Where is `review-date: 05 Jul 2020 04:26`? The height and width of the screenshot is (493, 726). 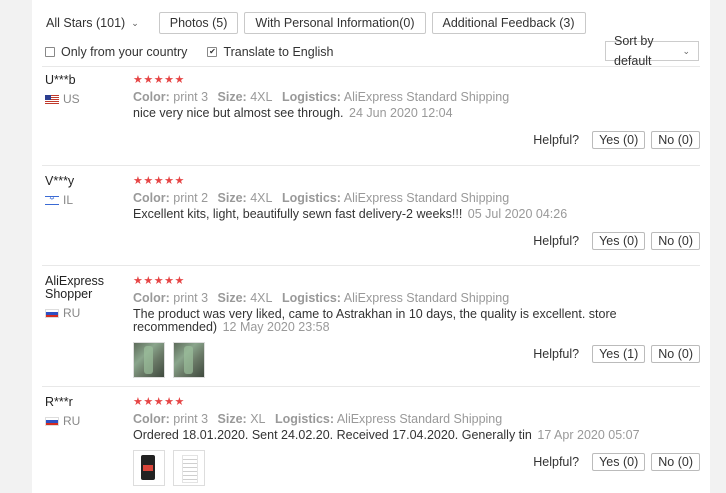 review-date: 05 Jul 2020 04:26 is located at coordinates (517, 214).